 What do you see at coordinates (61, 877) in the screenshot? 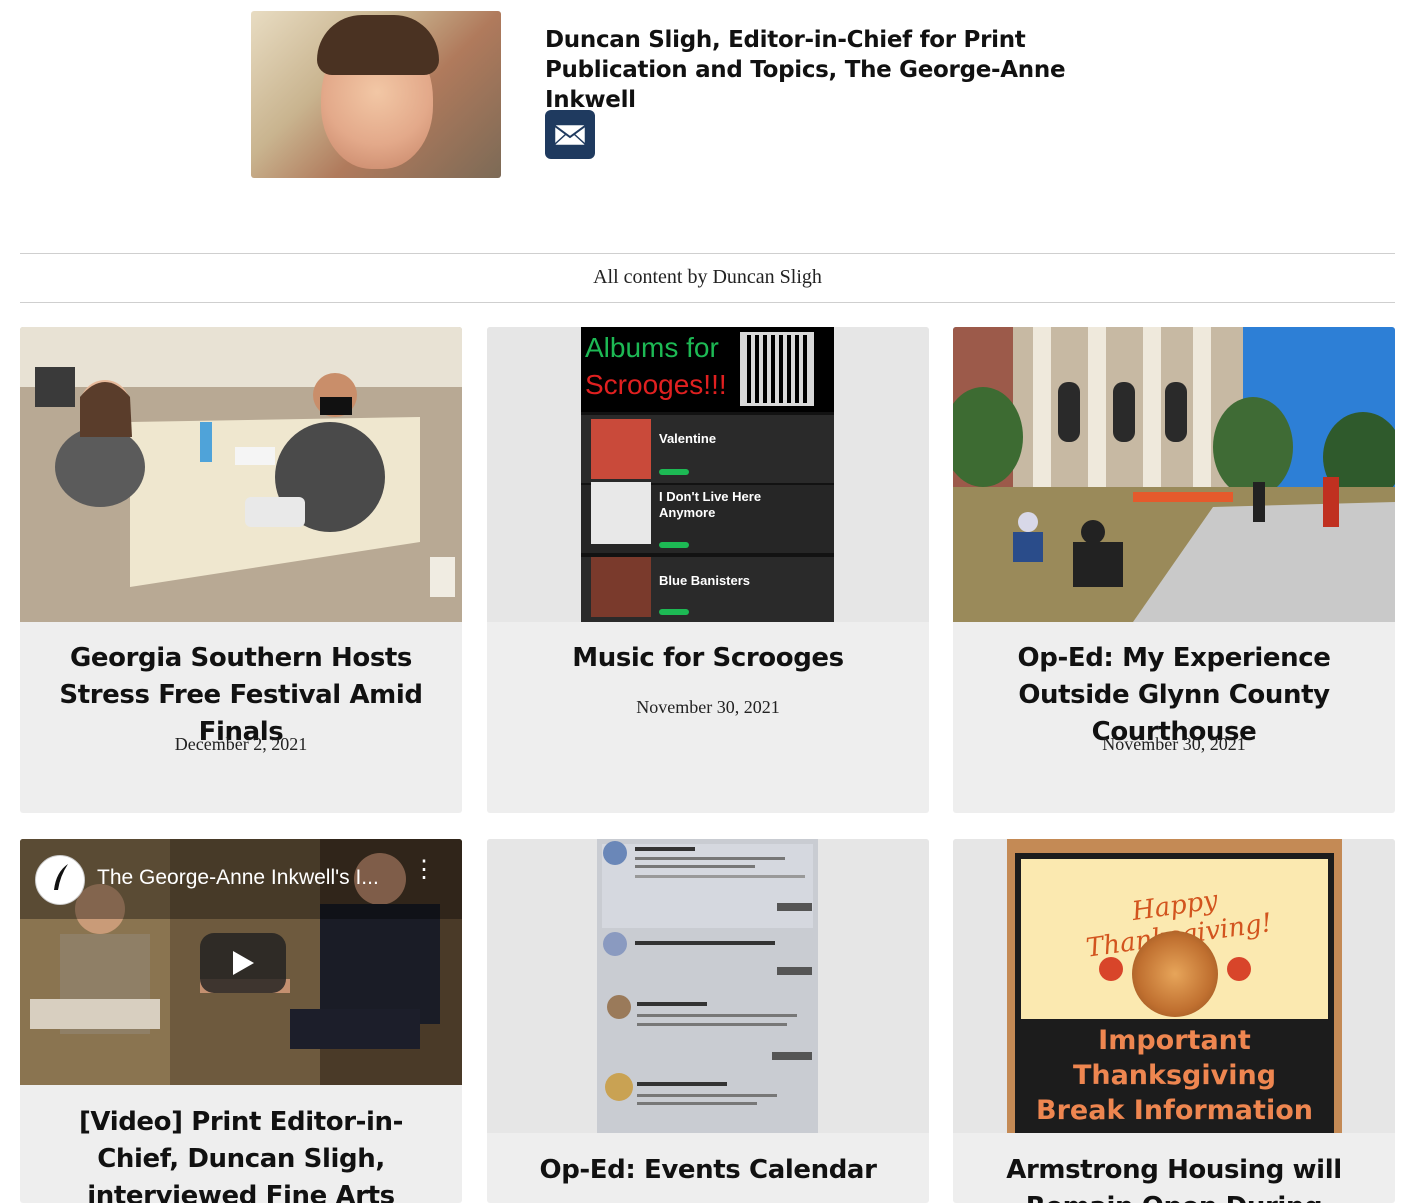
I see `quill-icon` at bounding box center [61, 877].